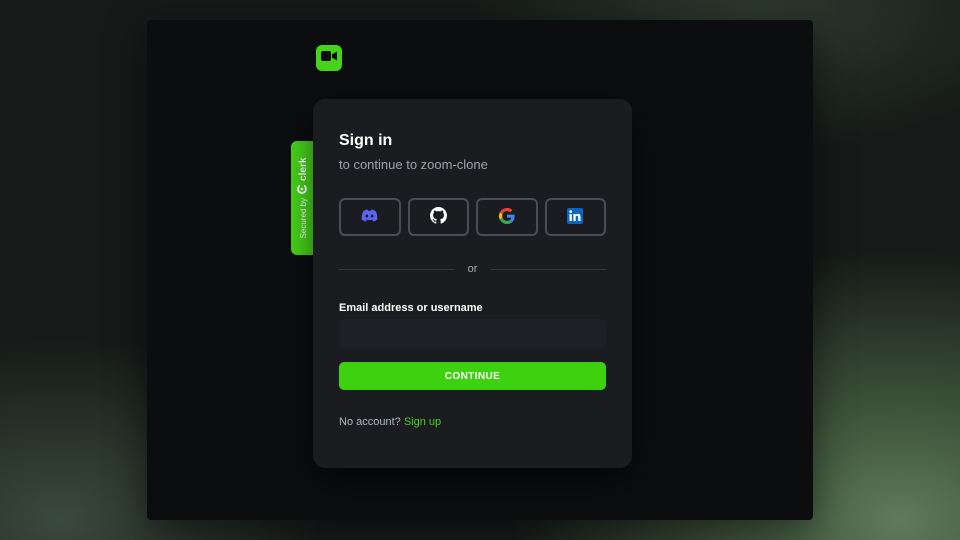 The height and width of the screenshot is (540, 960). I want to click on github-icon, so click(438, 217).